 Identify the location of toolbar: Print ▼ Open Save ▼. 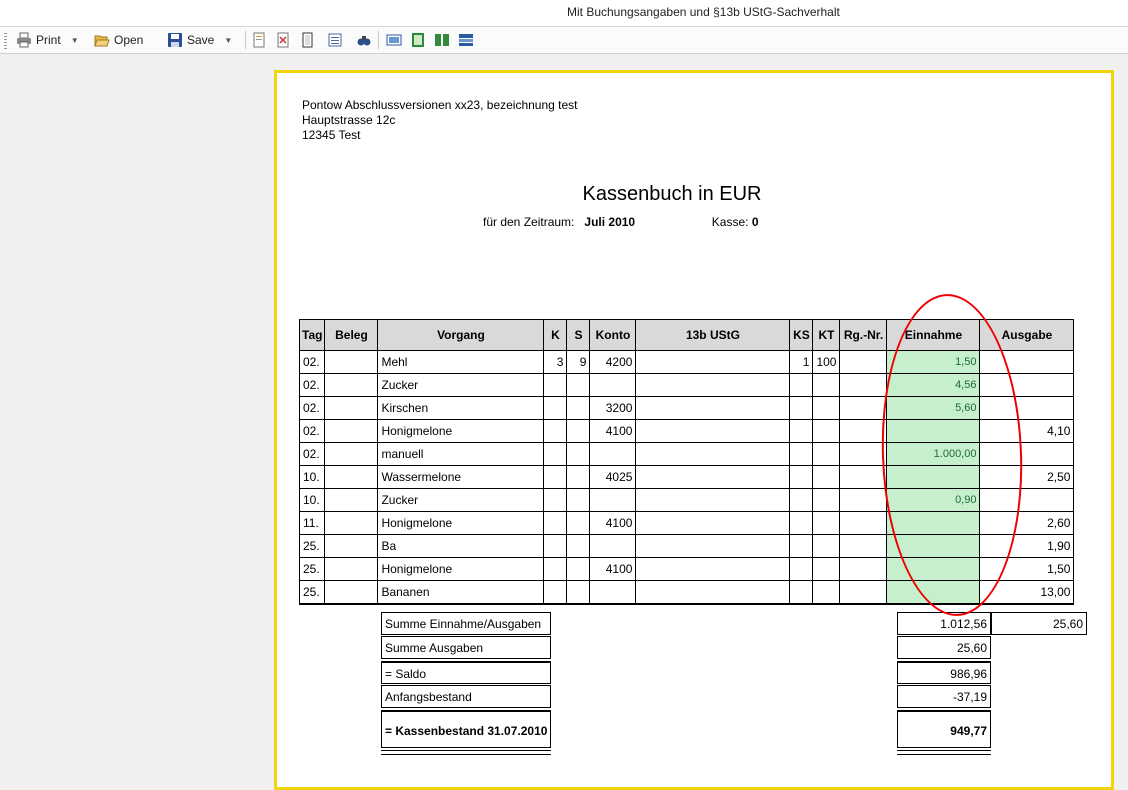
(564, 40).